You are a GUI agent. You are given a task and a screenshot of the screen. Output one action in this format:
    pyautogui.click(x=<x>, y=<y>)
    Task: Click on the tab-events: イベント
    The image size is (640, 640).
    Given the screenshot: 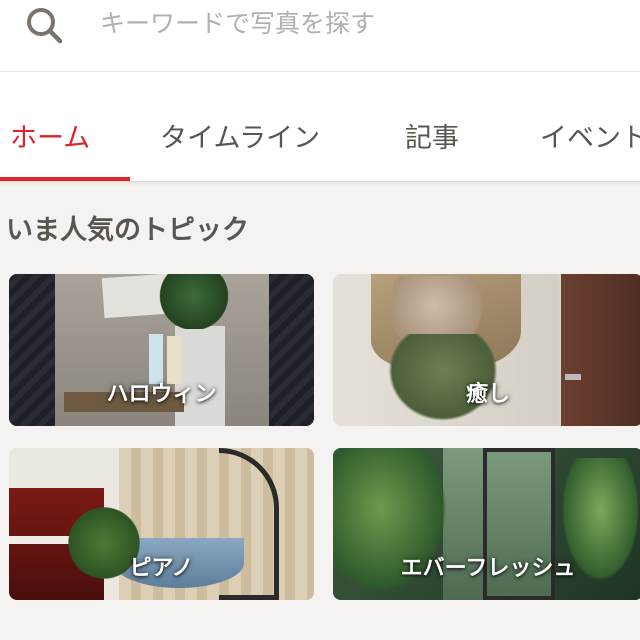 What is the action you would take?
    pyautogui.click(x=590, y=136)
    